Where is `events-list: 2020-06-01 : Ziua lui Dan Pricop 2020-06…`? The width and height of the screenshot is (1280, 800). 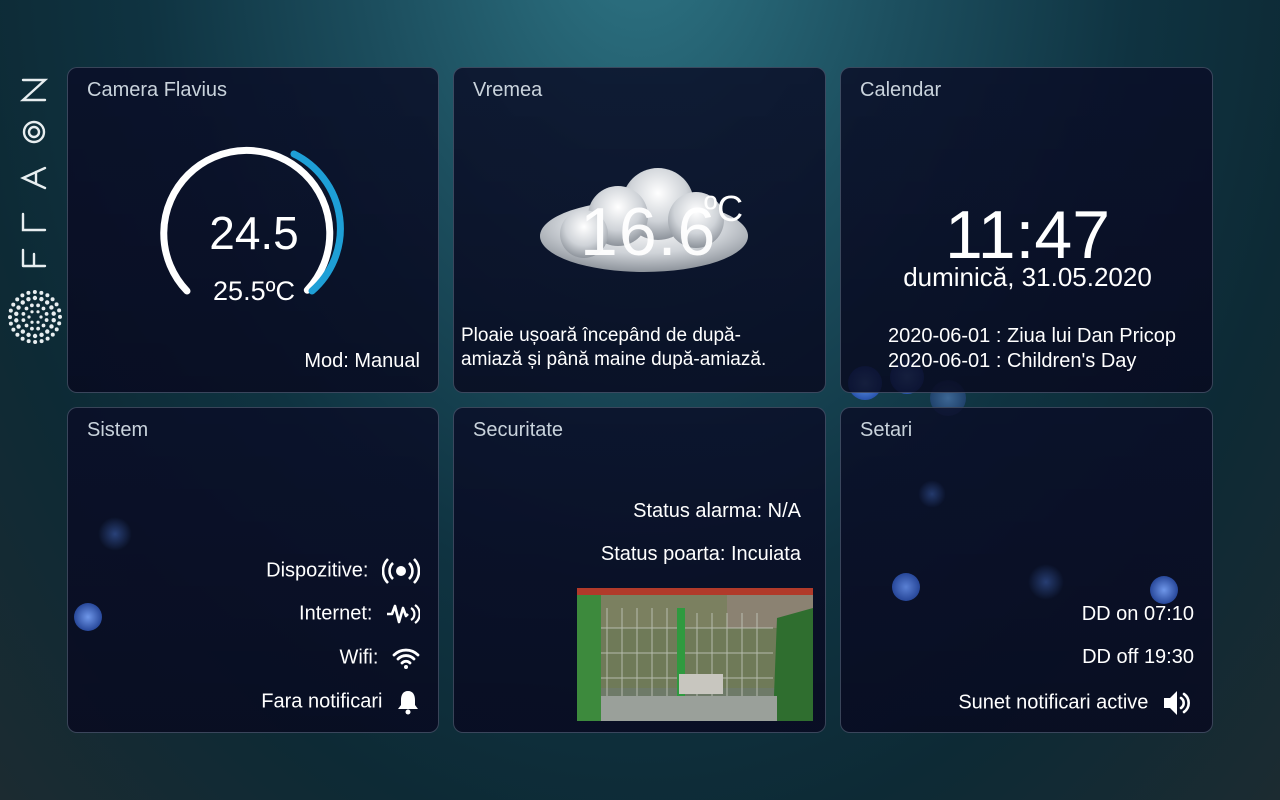
events-list: 2020-06-01 : Ziua lui Dan Pricop 2020-06… is located at coordinates (1032, 349).